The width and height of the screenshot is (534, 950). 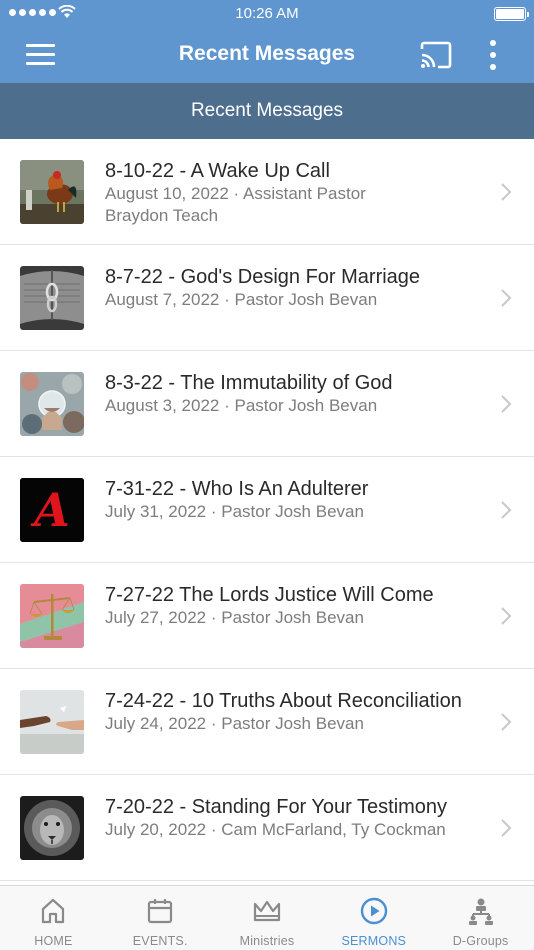 I want to click on message-title: 8-10-22 - A Wake Up Call, so click(x=217, y=171).